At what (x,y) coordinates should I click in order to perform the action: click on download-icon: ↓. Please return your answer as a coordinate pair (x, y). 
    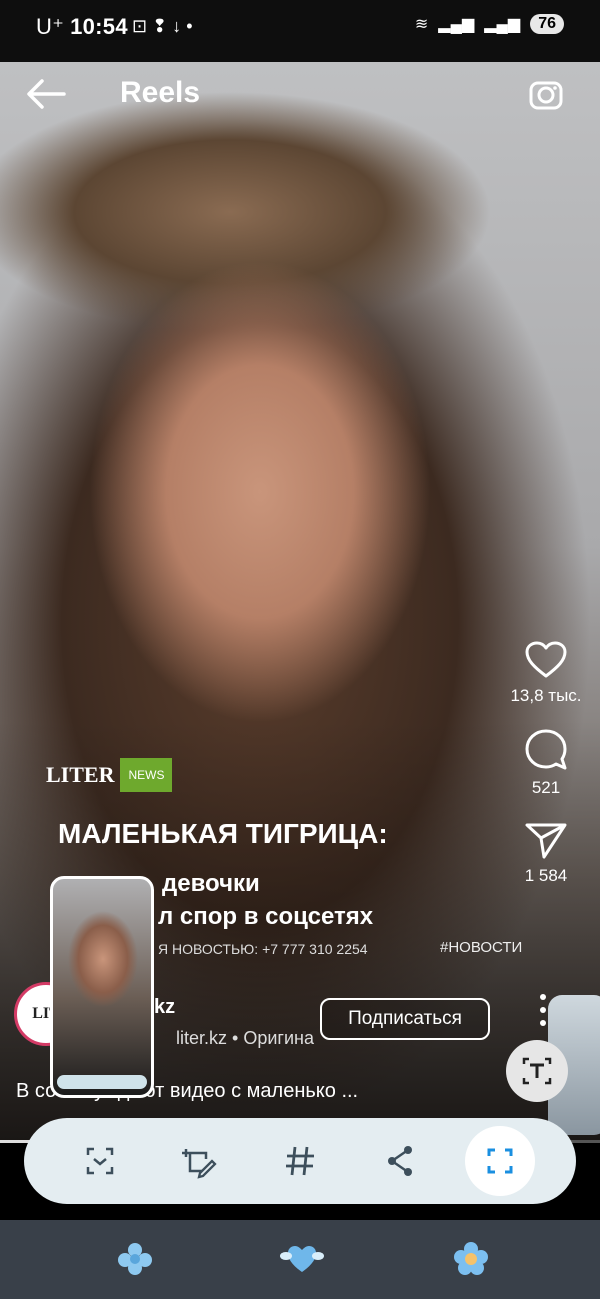
    Looking at the image, I should click on (177, 26).